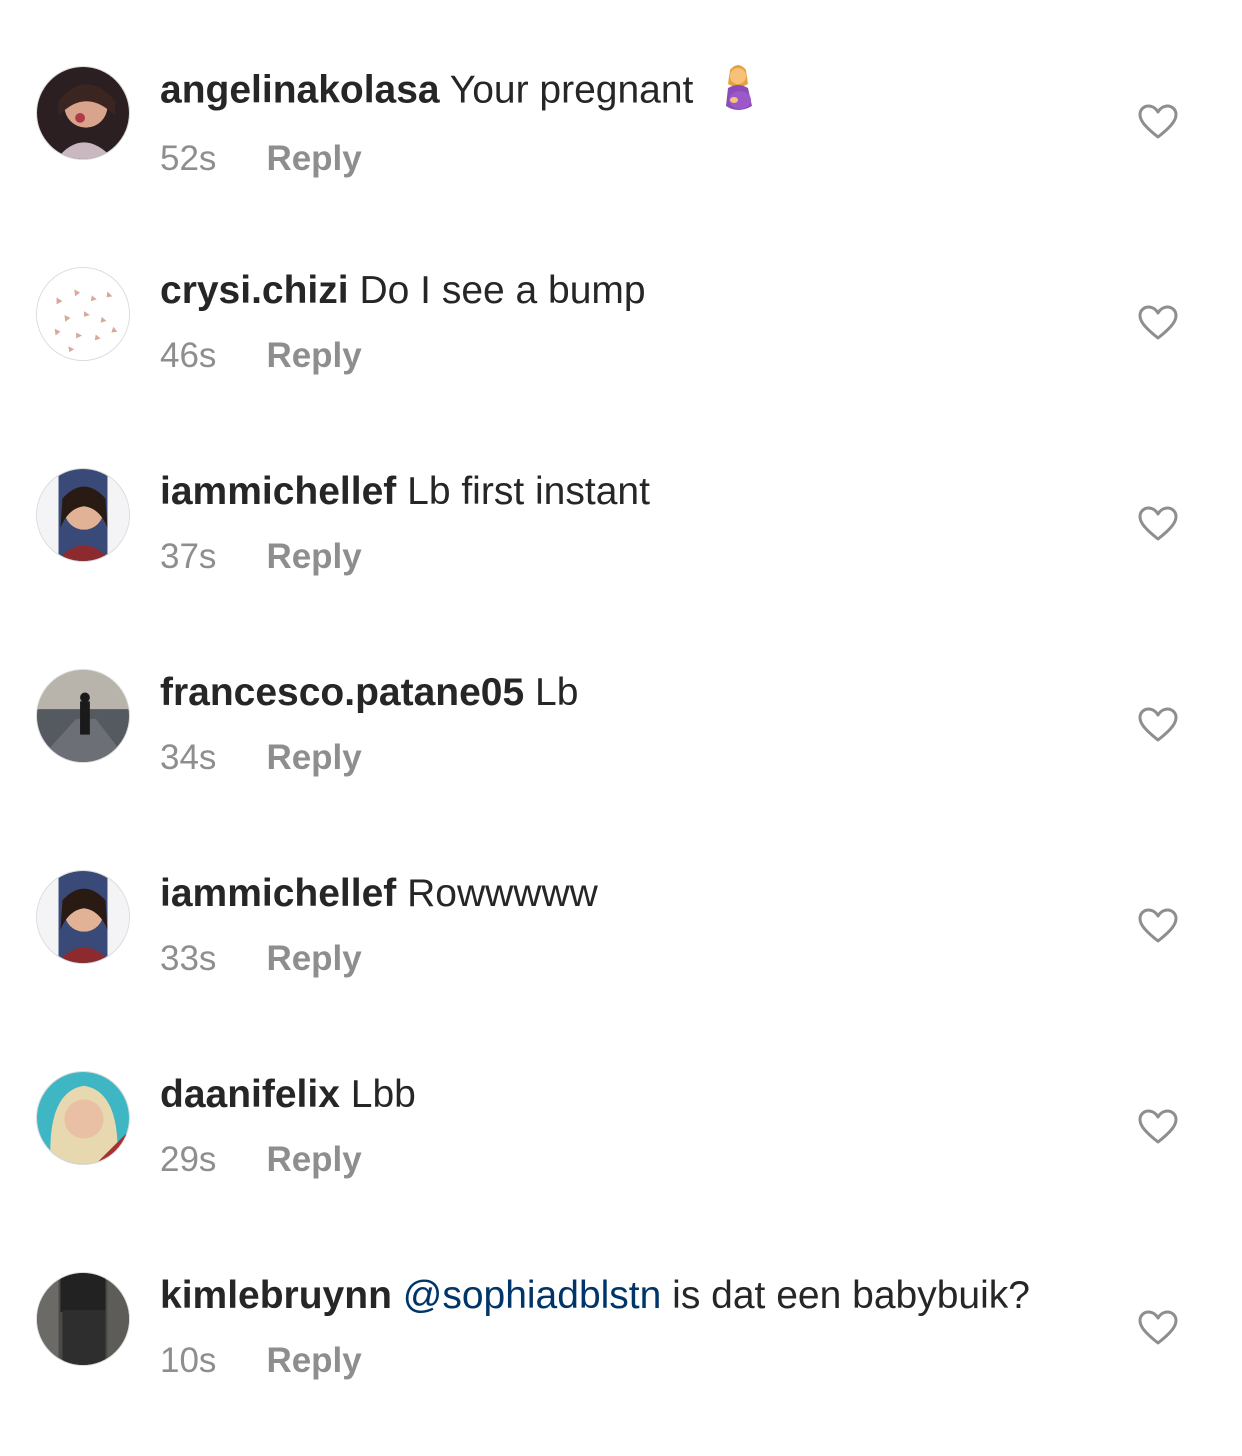 The image size is (1242, 1456). I want to click on comment-text: iammichellef Rowwwww, so click(610, 894).